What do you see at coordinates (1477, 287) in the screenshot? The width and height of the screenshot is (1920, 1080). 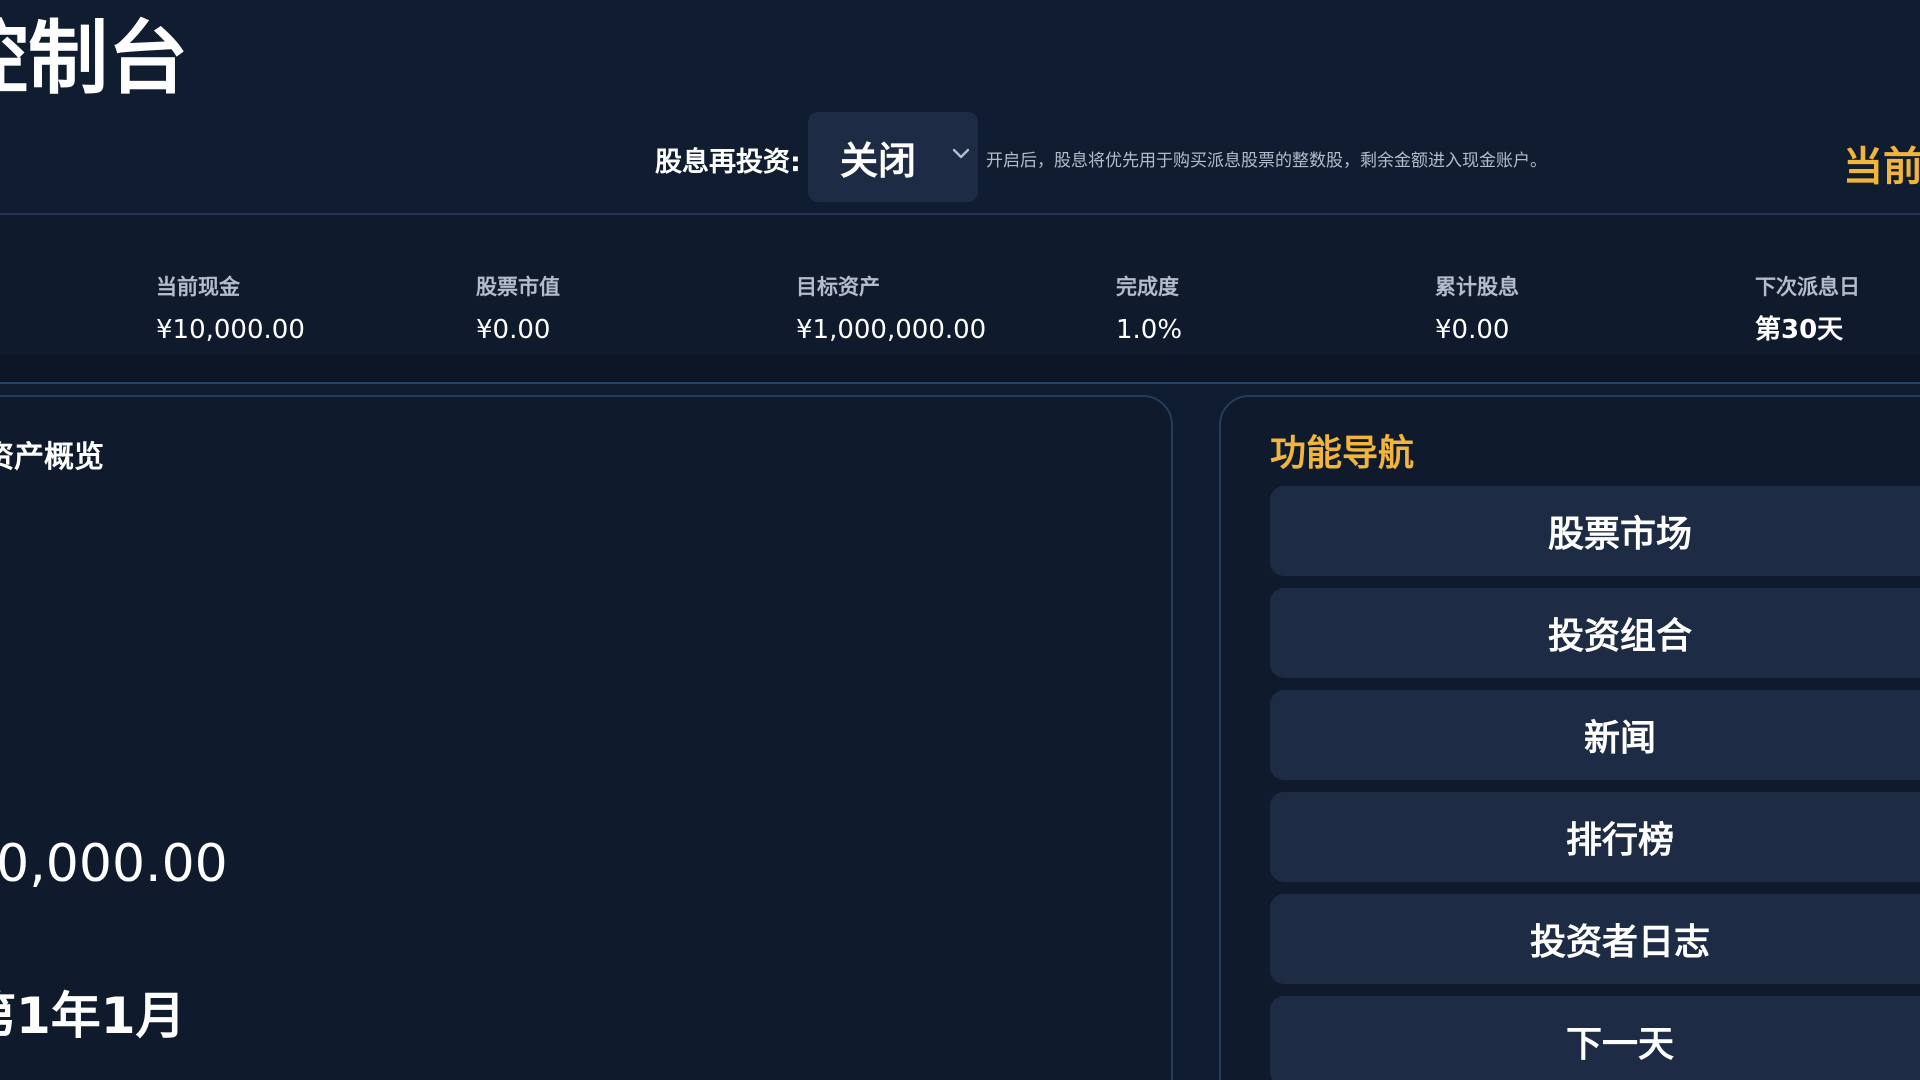 I see `stat-label: 累计股息` at bounding box center [1477, 287].